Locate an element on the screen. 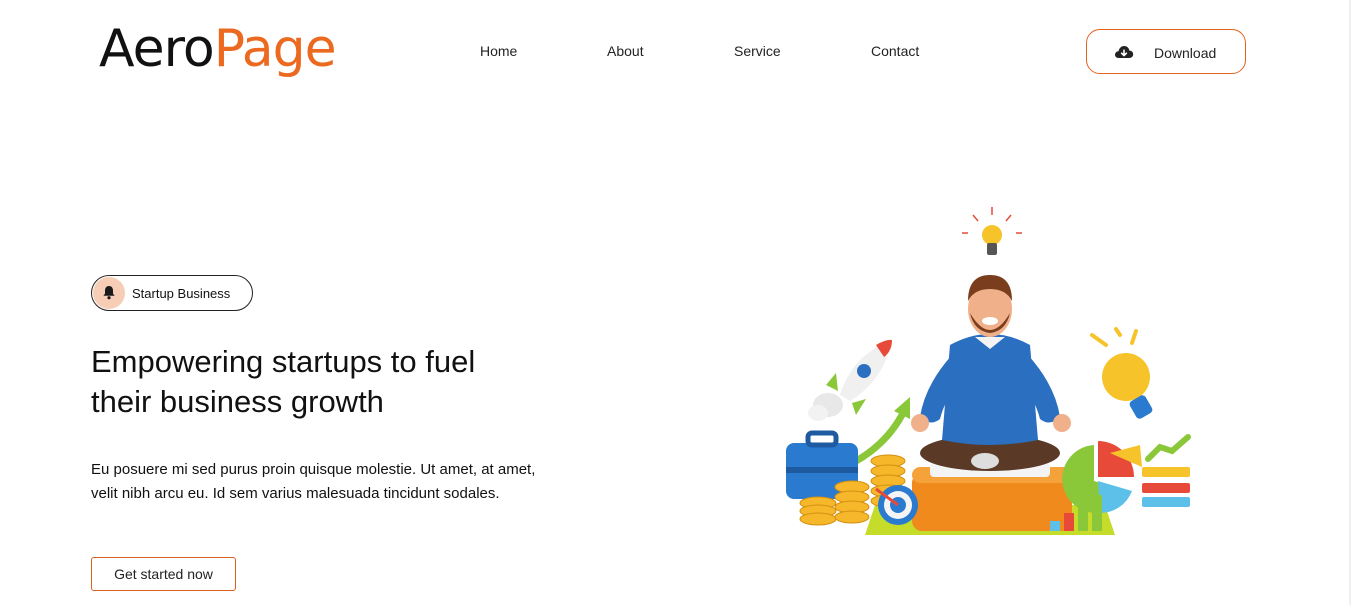 This screenshot has height=605, width=1351. meditating-person is located at coordinates (991, 373).